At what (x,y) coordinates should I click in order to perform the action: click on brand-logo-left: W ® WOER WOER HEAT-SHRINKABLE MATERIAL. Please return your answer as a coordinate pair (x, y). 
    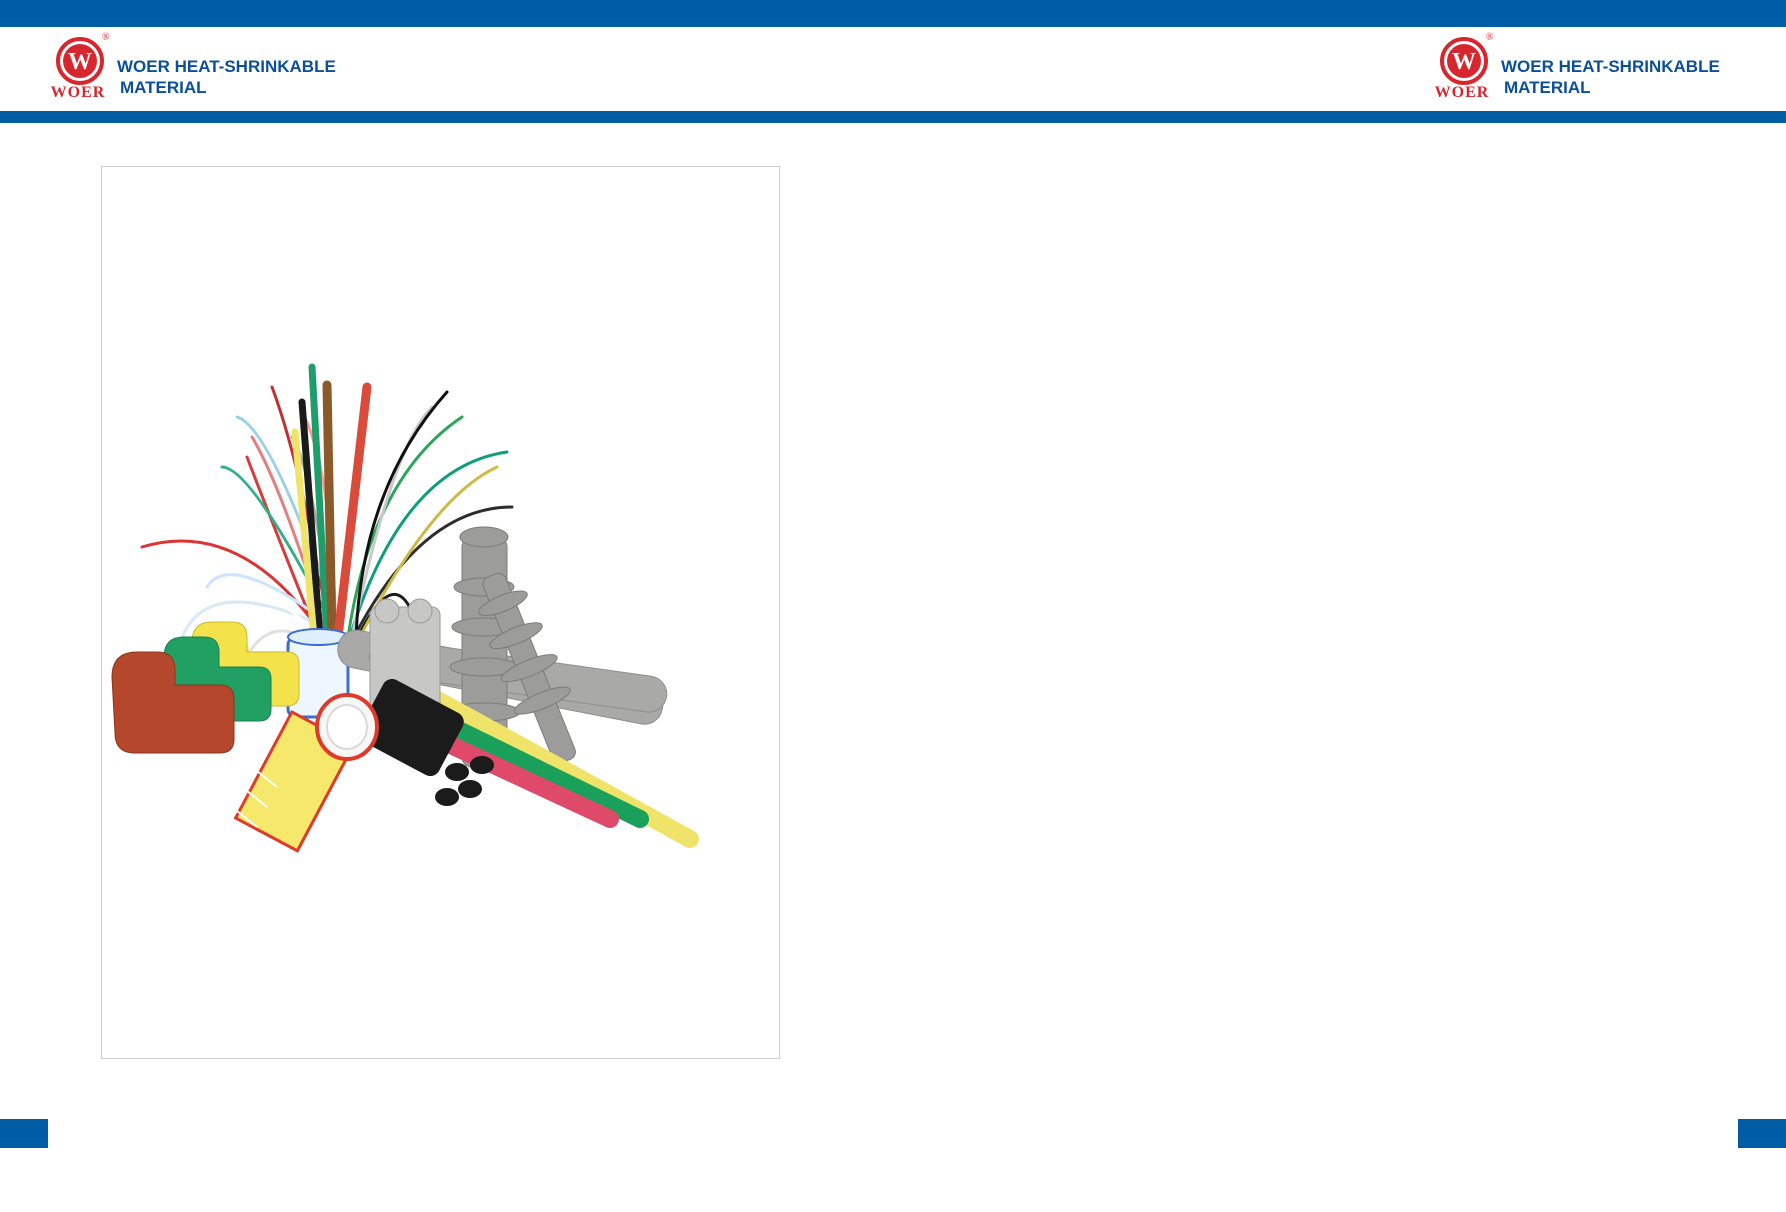
    Looking at the image, I should click on (207, 68).